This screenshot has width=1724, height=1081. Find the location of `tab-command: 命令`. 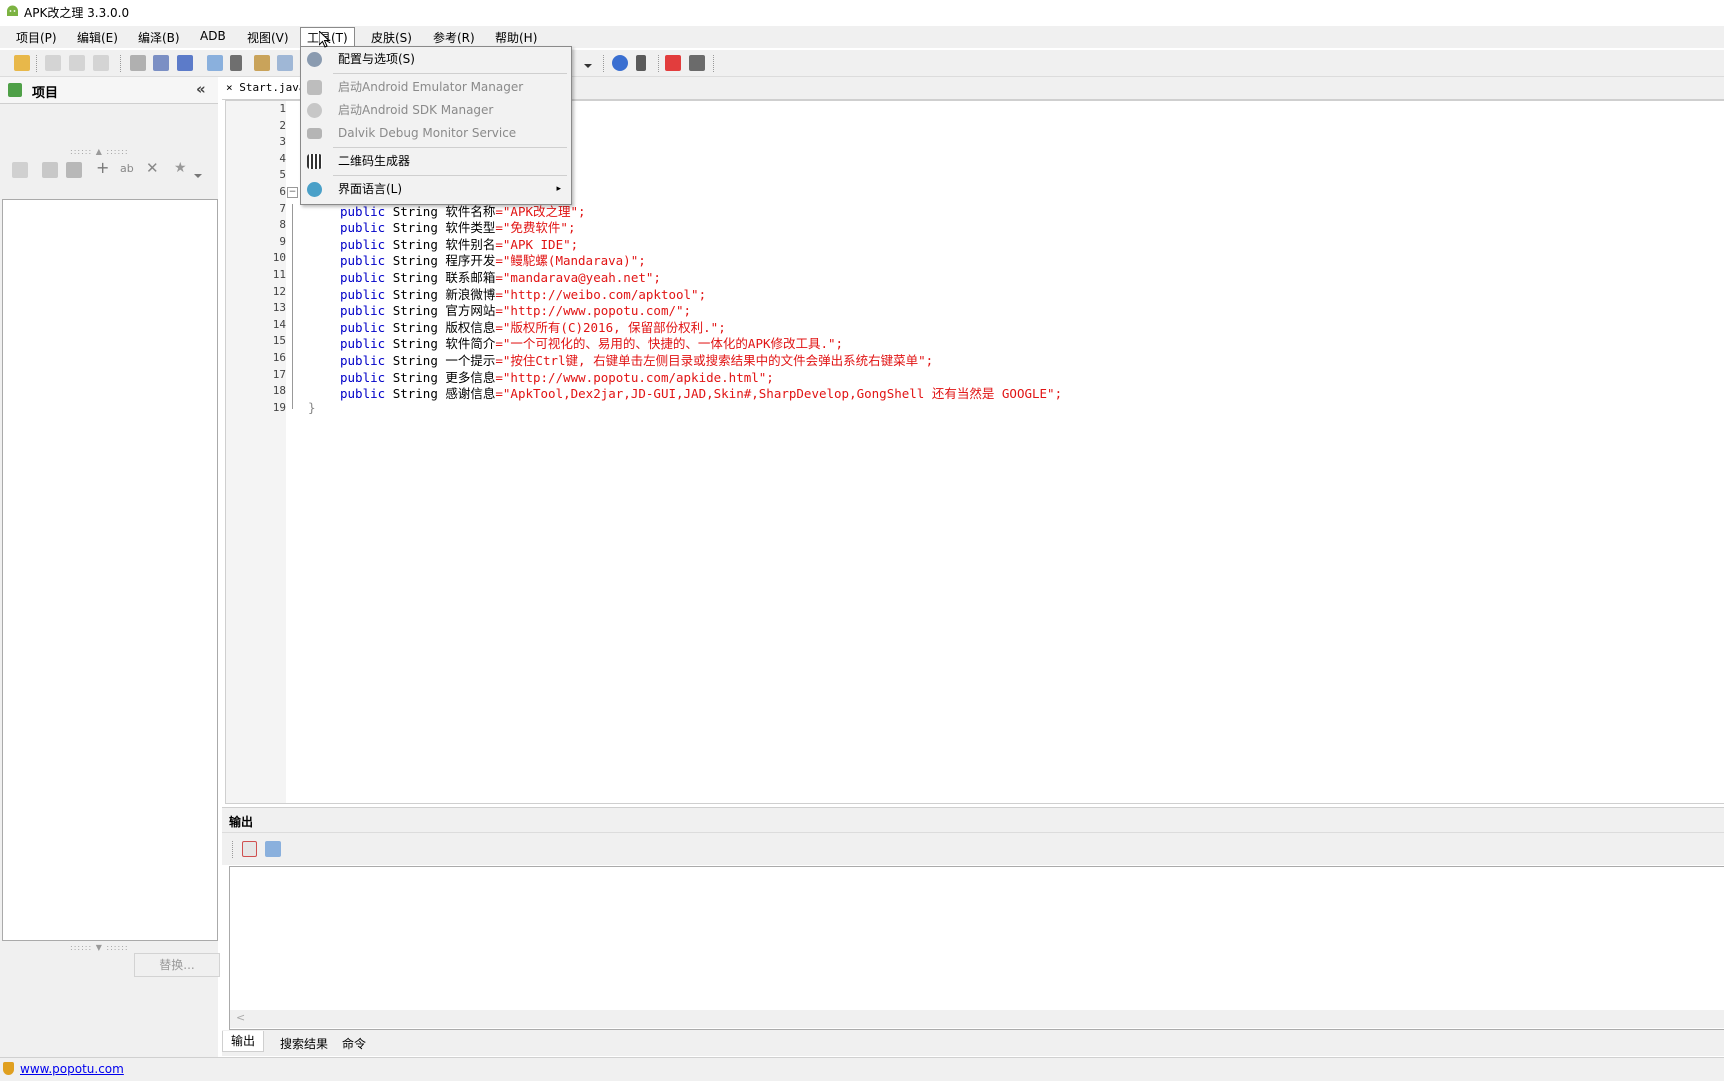

tab-command: 命令 is located at coordinates (354, 1044).